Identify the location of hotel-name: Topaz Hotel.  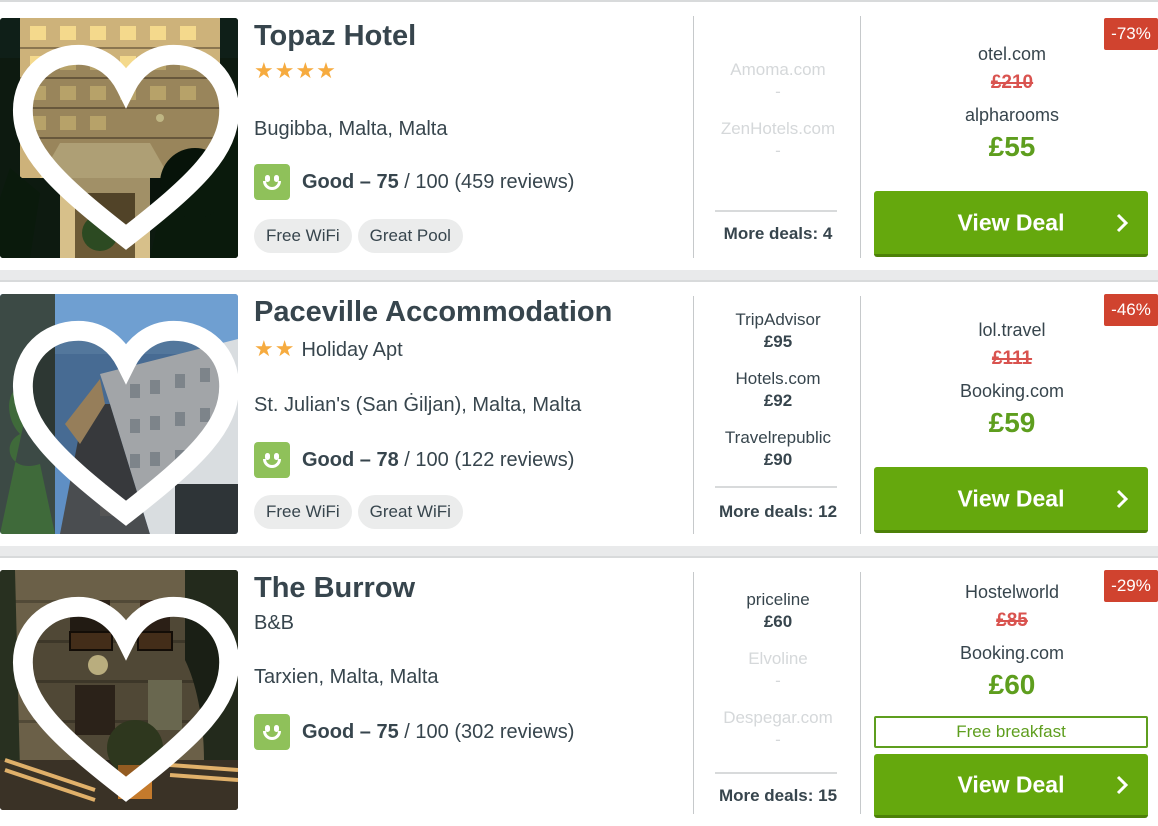
(335, 36).